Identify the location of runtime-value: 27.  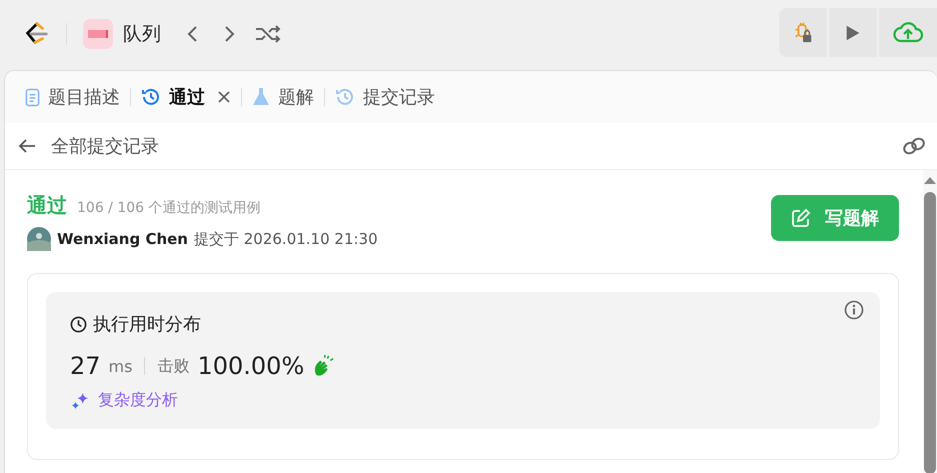
(85, 366).